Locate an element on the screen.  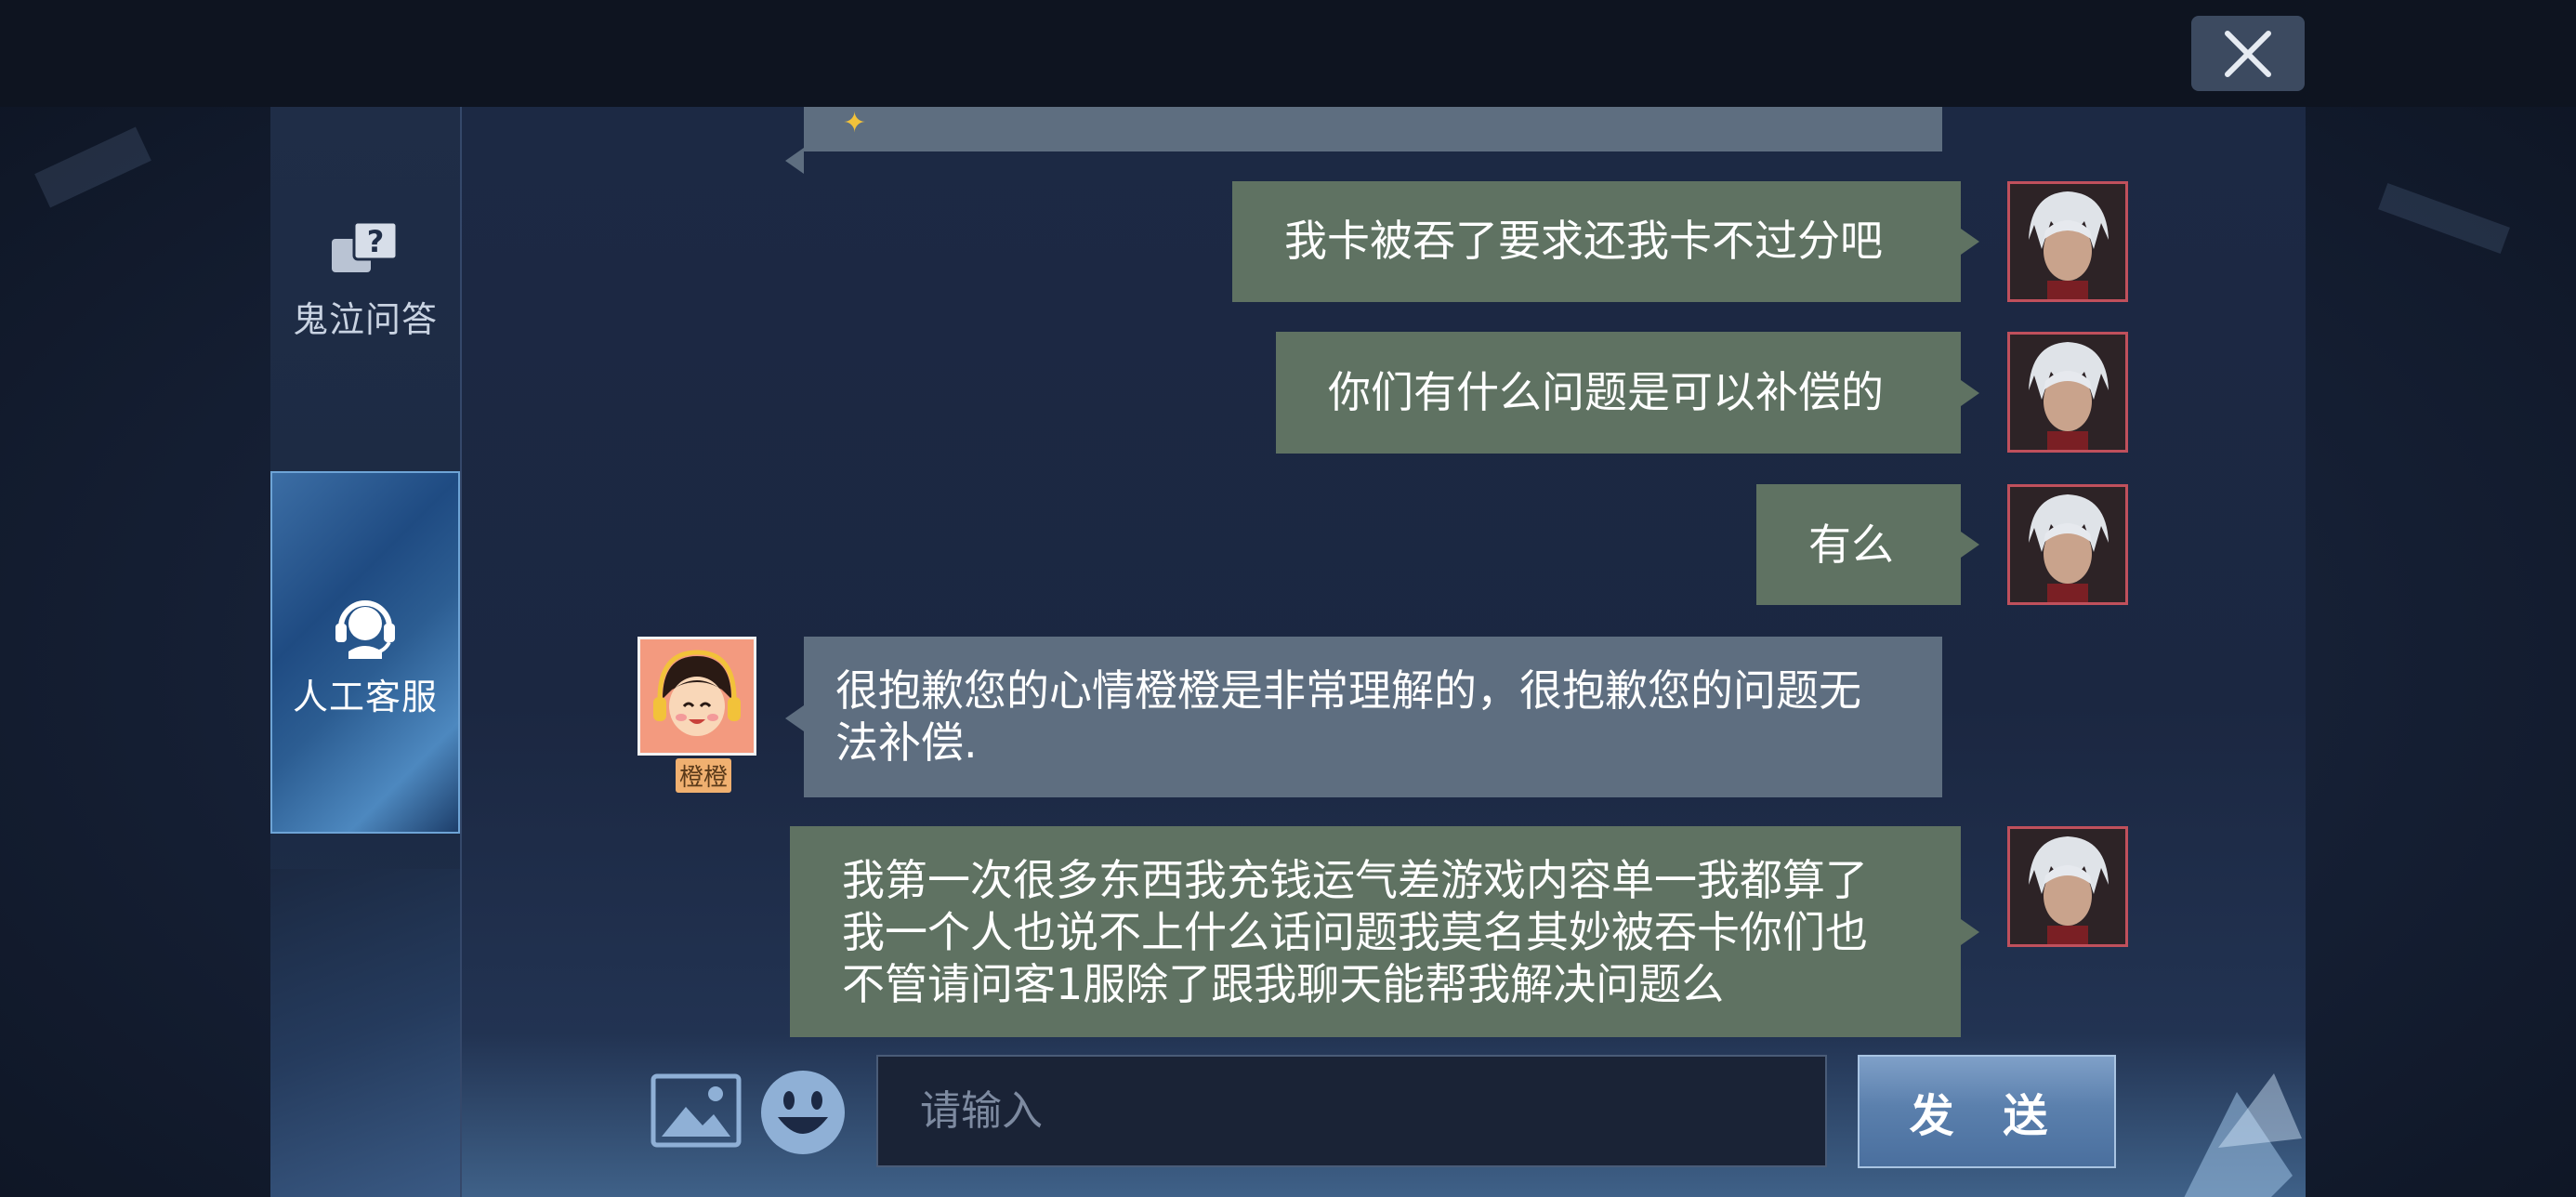
message-input is located at coordinates (1351, 1111).